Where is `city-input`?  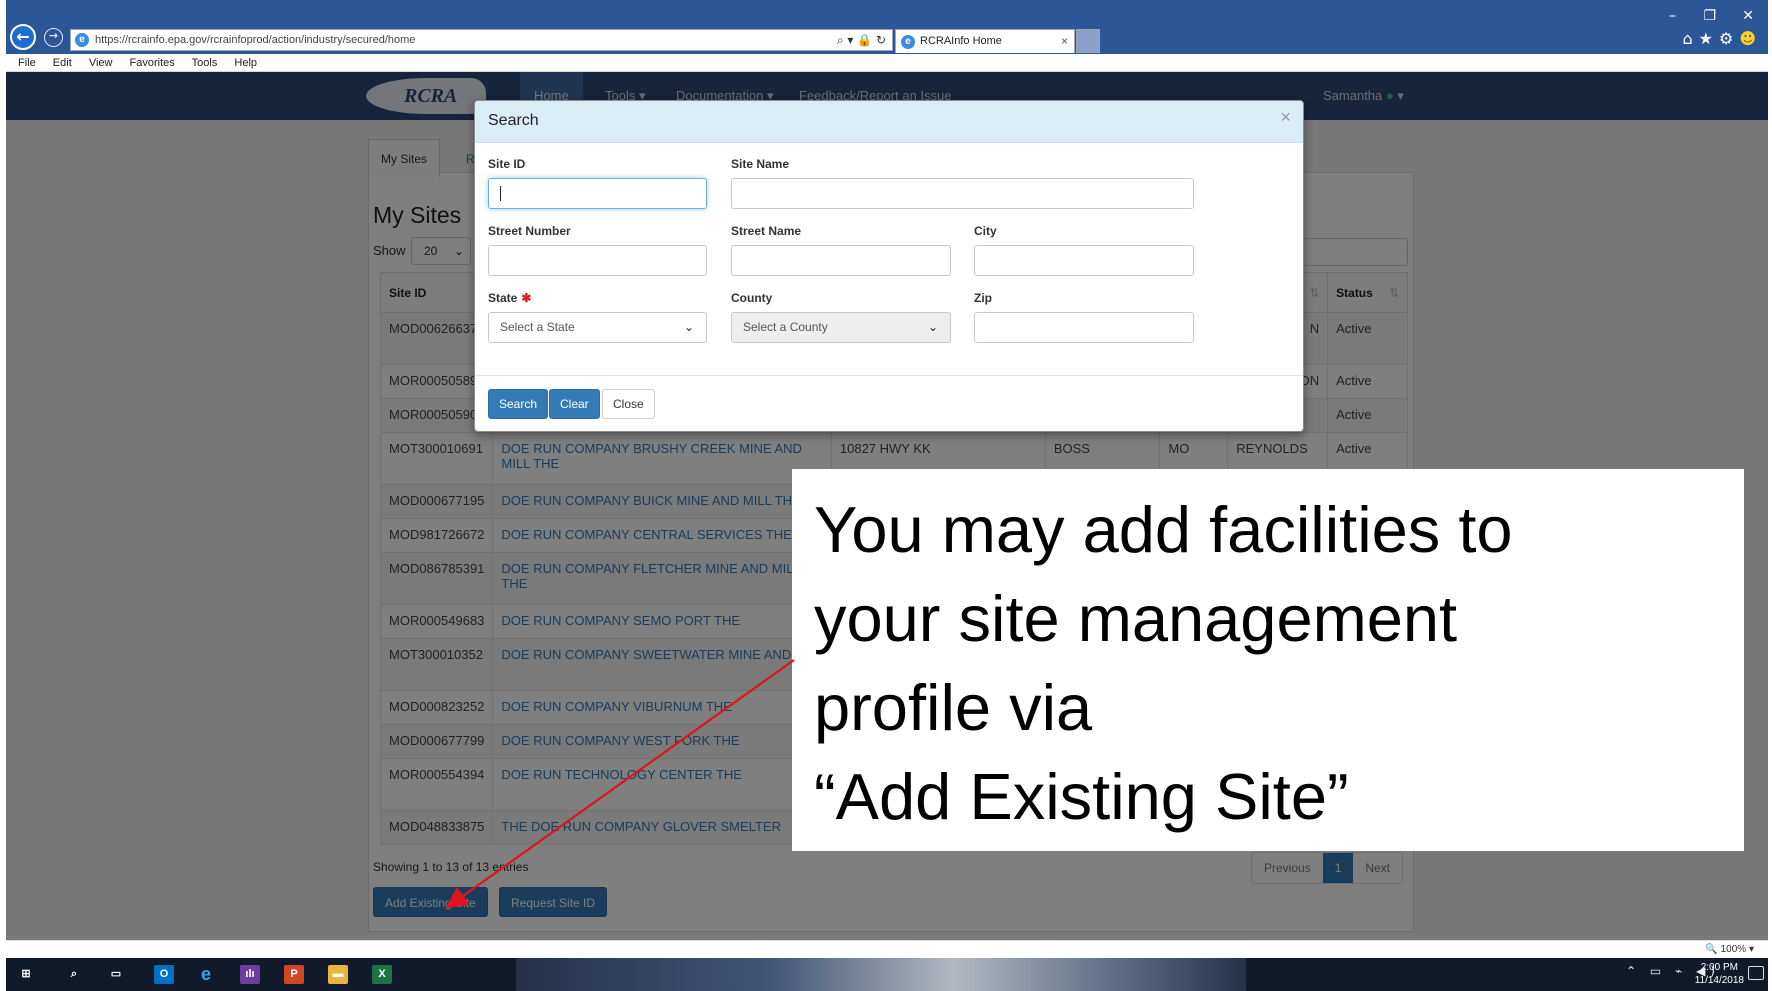 city-input is located at coordinates (1084, 260).